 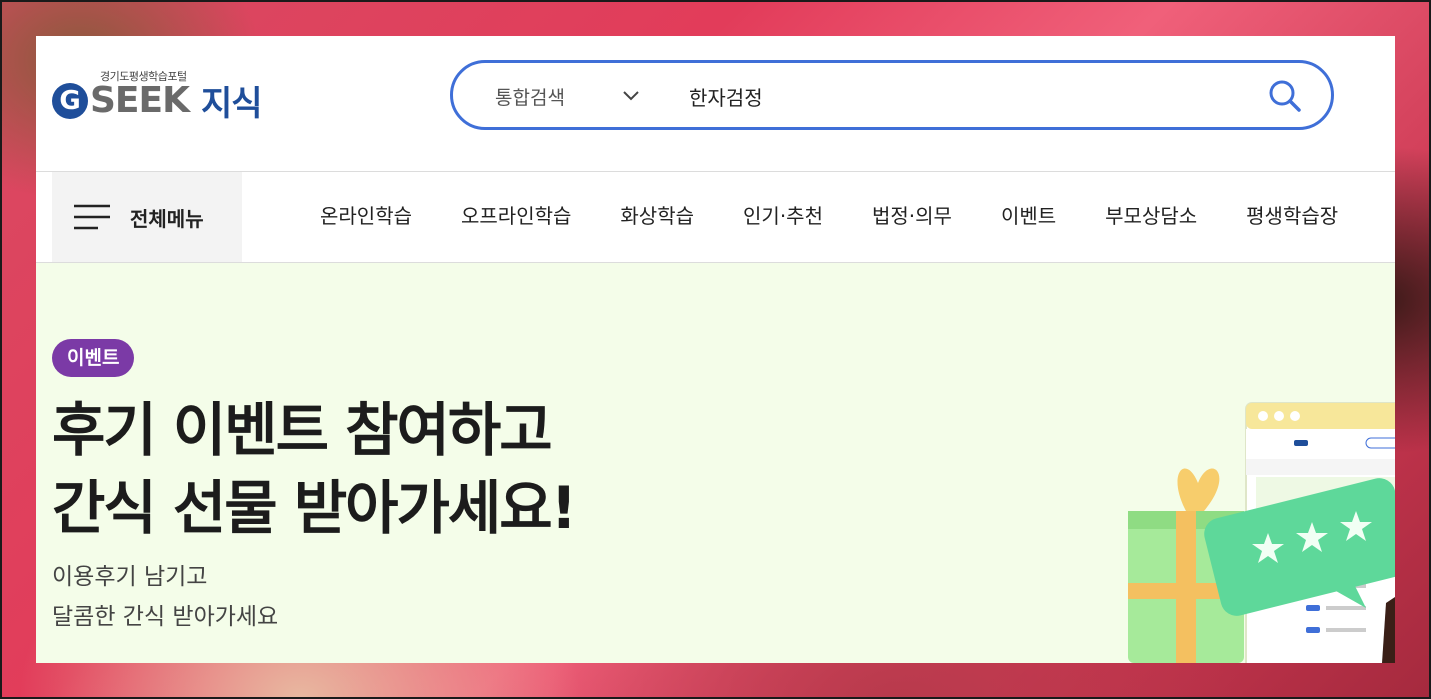 I want to click on nav-item-video: 화상학습, so click(x=657, y=214).